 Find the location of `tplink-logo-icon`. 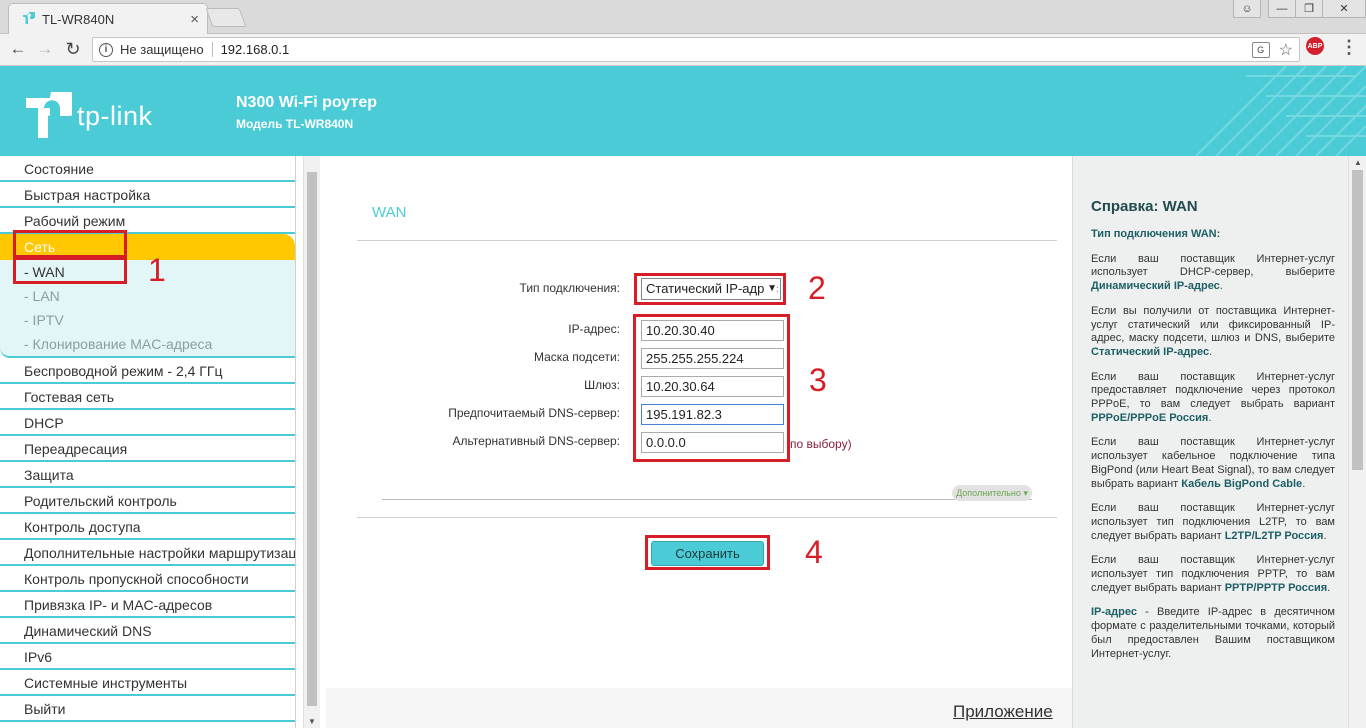

tplink-logo-icon is located at coordinates (49, 115).